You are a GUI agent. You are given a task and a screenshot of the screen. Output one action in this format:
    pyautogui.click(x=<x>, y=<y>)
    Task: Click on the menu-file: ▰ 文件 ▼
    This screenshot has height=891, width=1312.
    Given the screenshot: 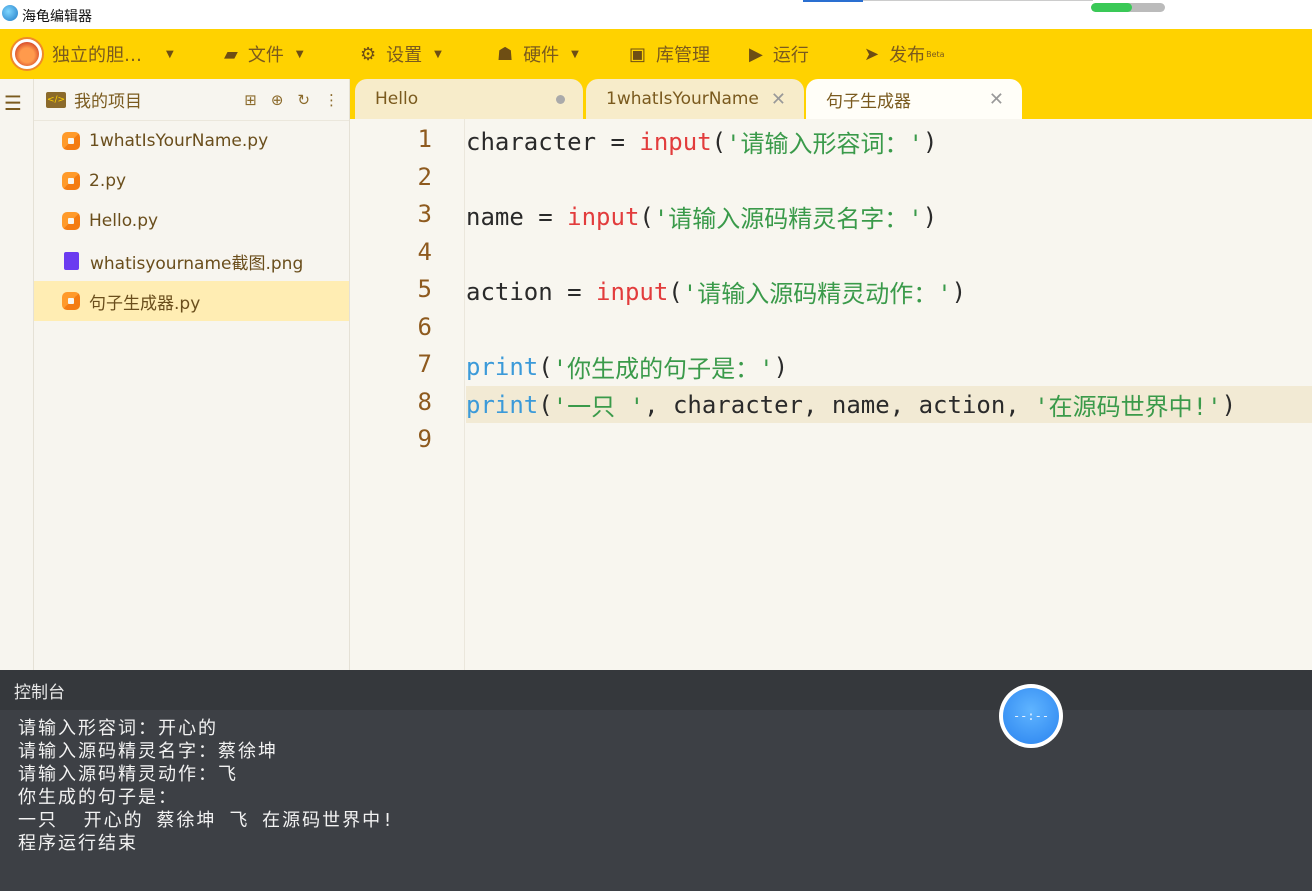 What is the action you would take?
    pyautogui.click(x=264, y=54)
    